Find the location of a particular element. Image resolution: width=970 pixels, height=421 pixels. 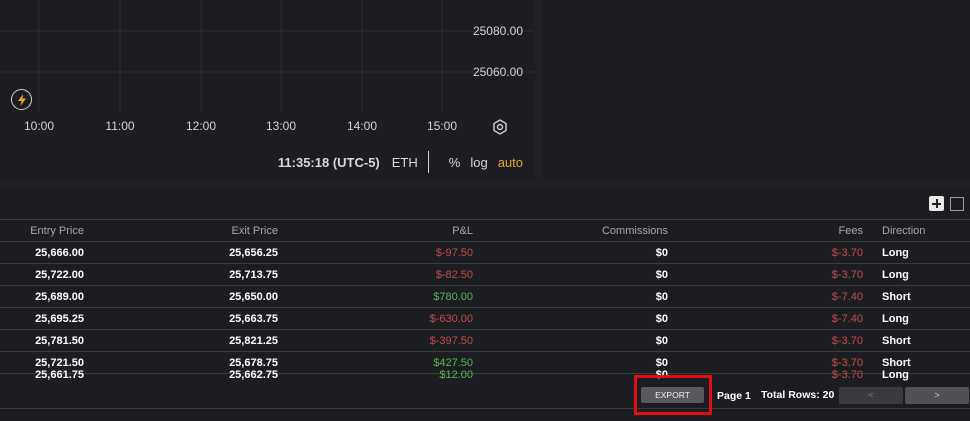

previous-page-button: < is located at coordinates (871, 395).